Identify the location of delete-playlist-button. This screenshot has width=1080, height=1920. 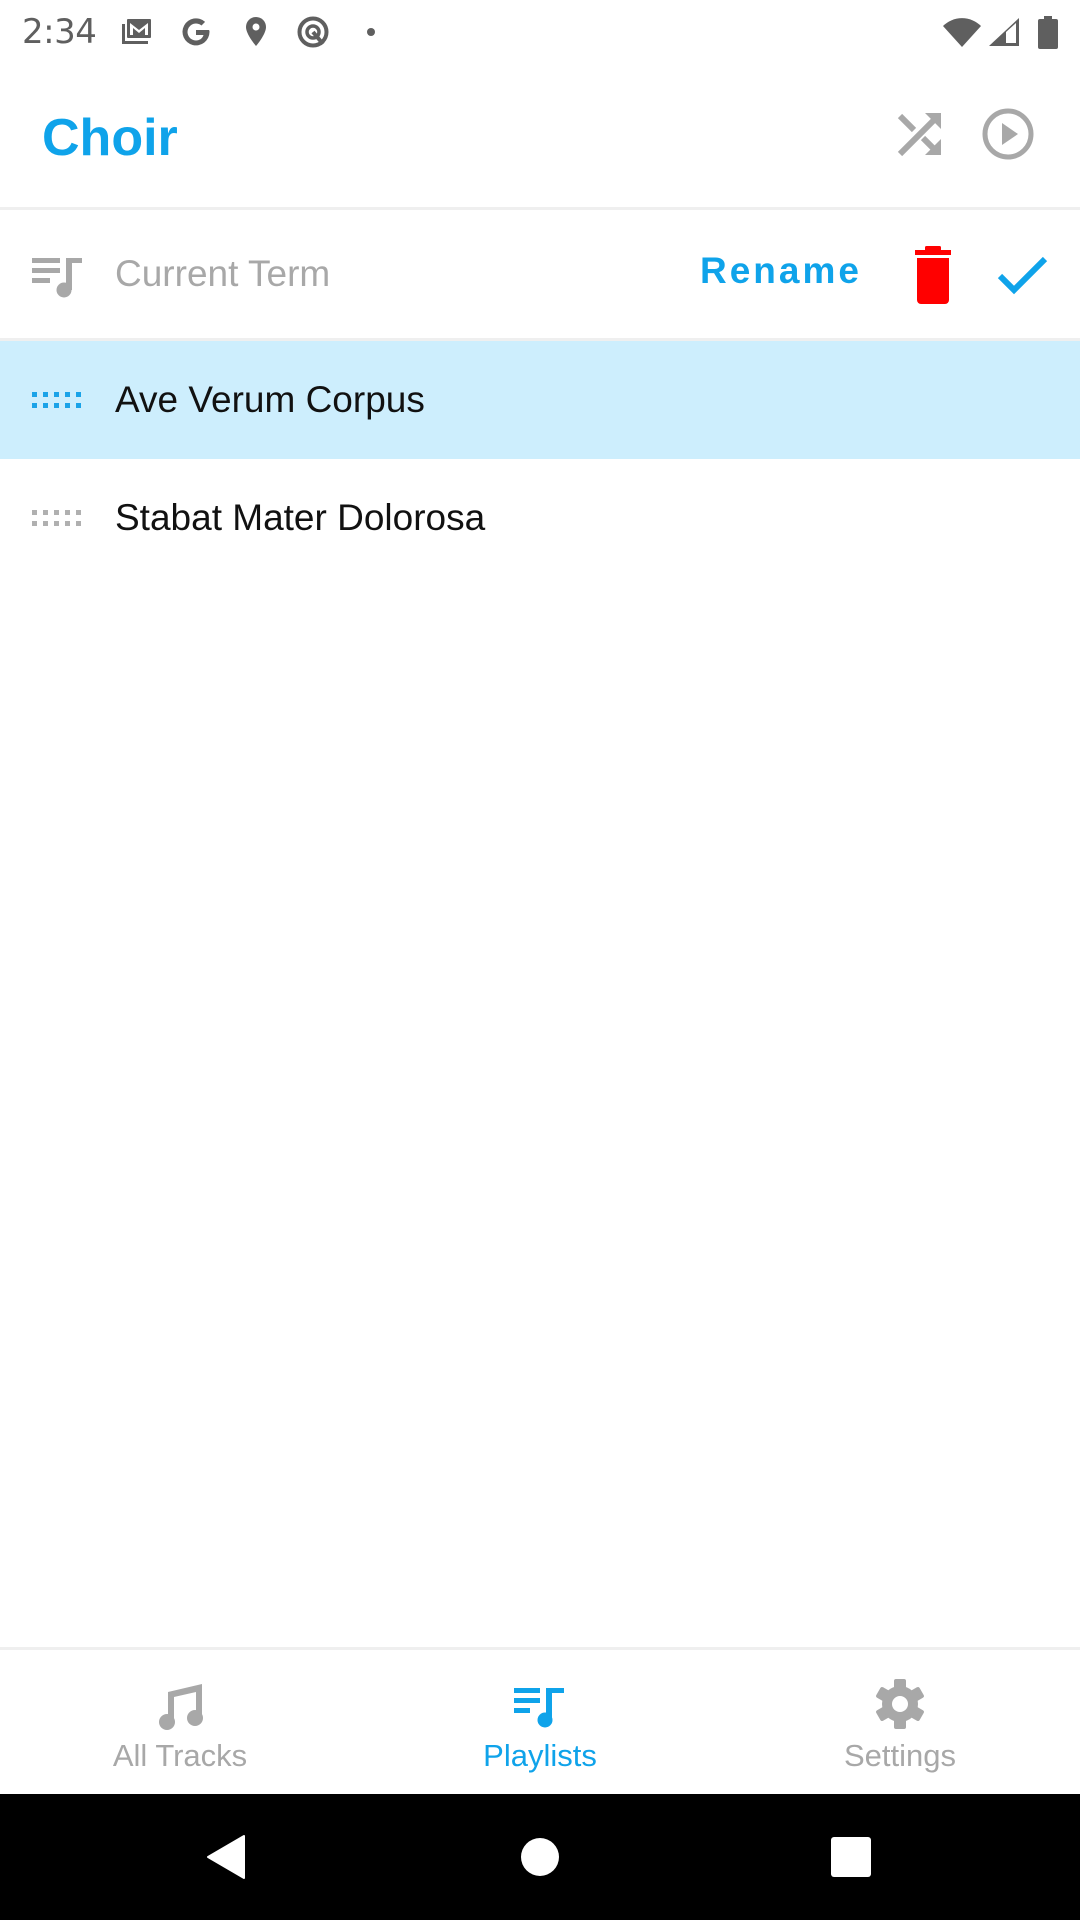
(933, 276).